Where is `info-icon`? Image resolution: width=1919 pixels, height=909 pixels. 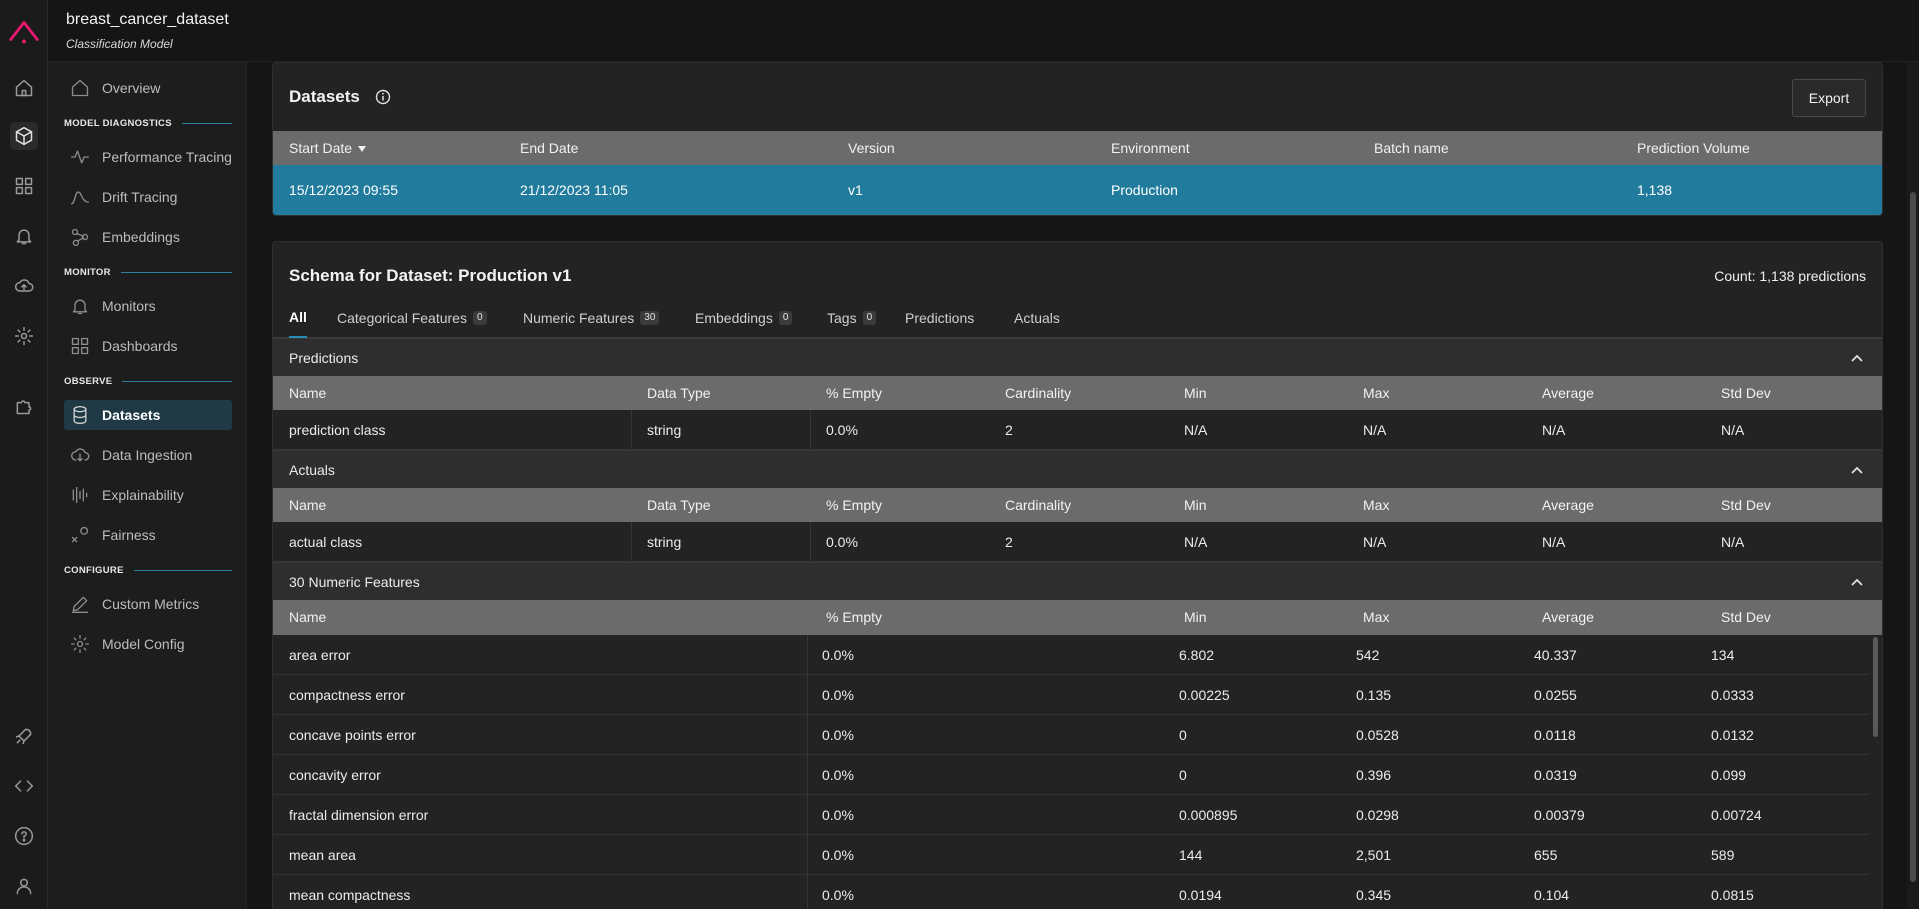 info-icon is located at coordinates (383, 97).